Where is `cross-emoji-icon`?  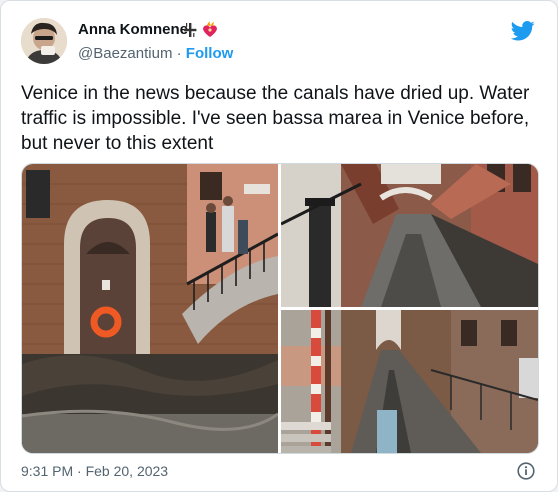
cross-emoji-icon is located at coordinates (190, 30).